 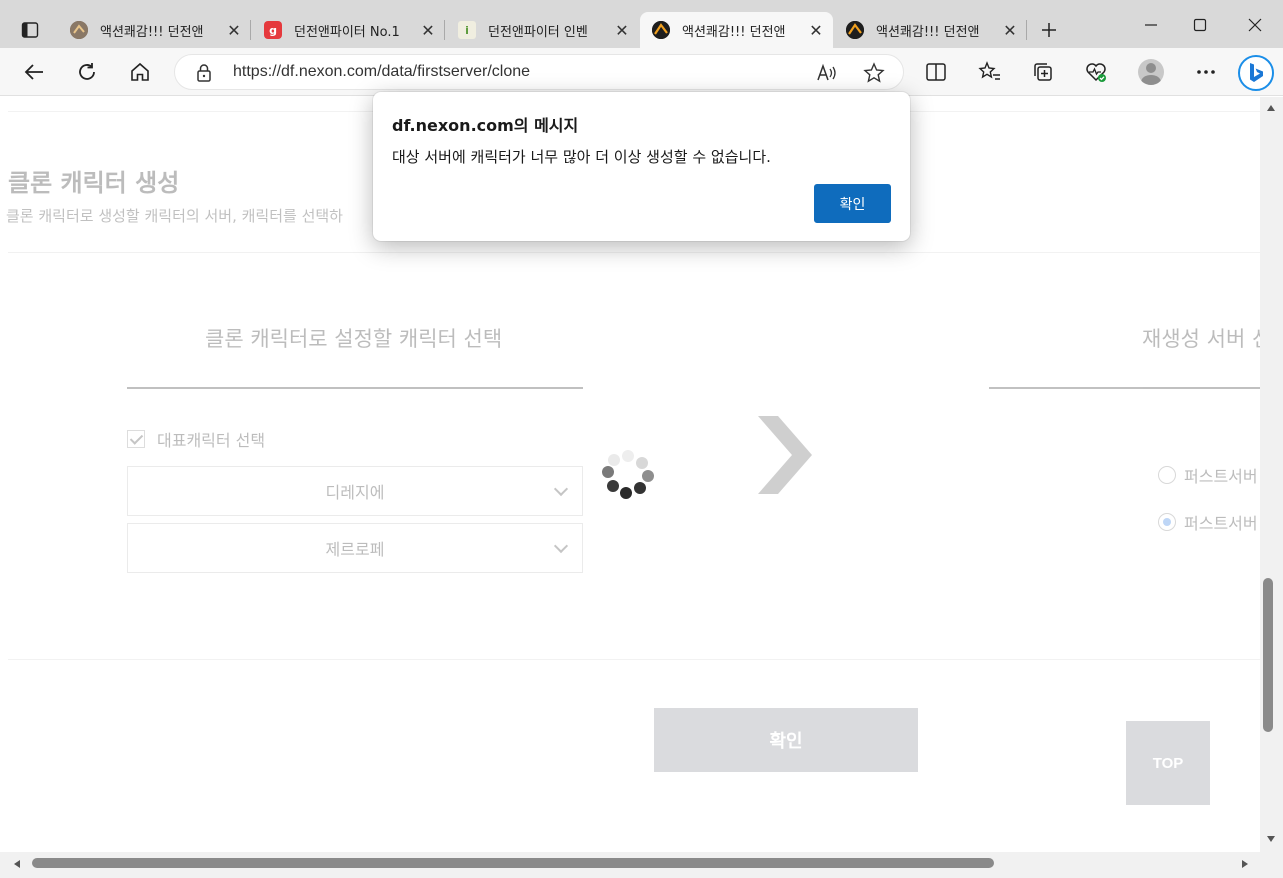 I want to click on inven-icon: i, so click(x=467, y=30).